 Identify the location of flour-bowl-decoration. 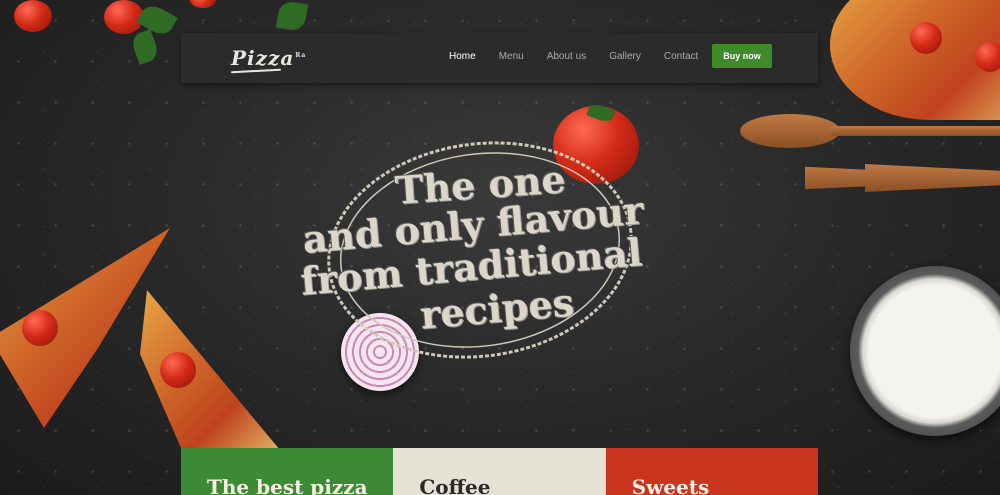
(925, 351).